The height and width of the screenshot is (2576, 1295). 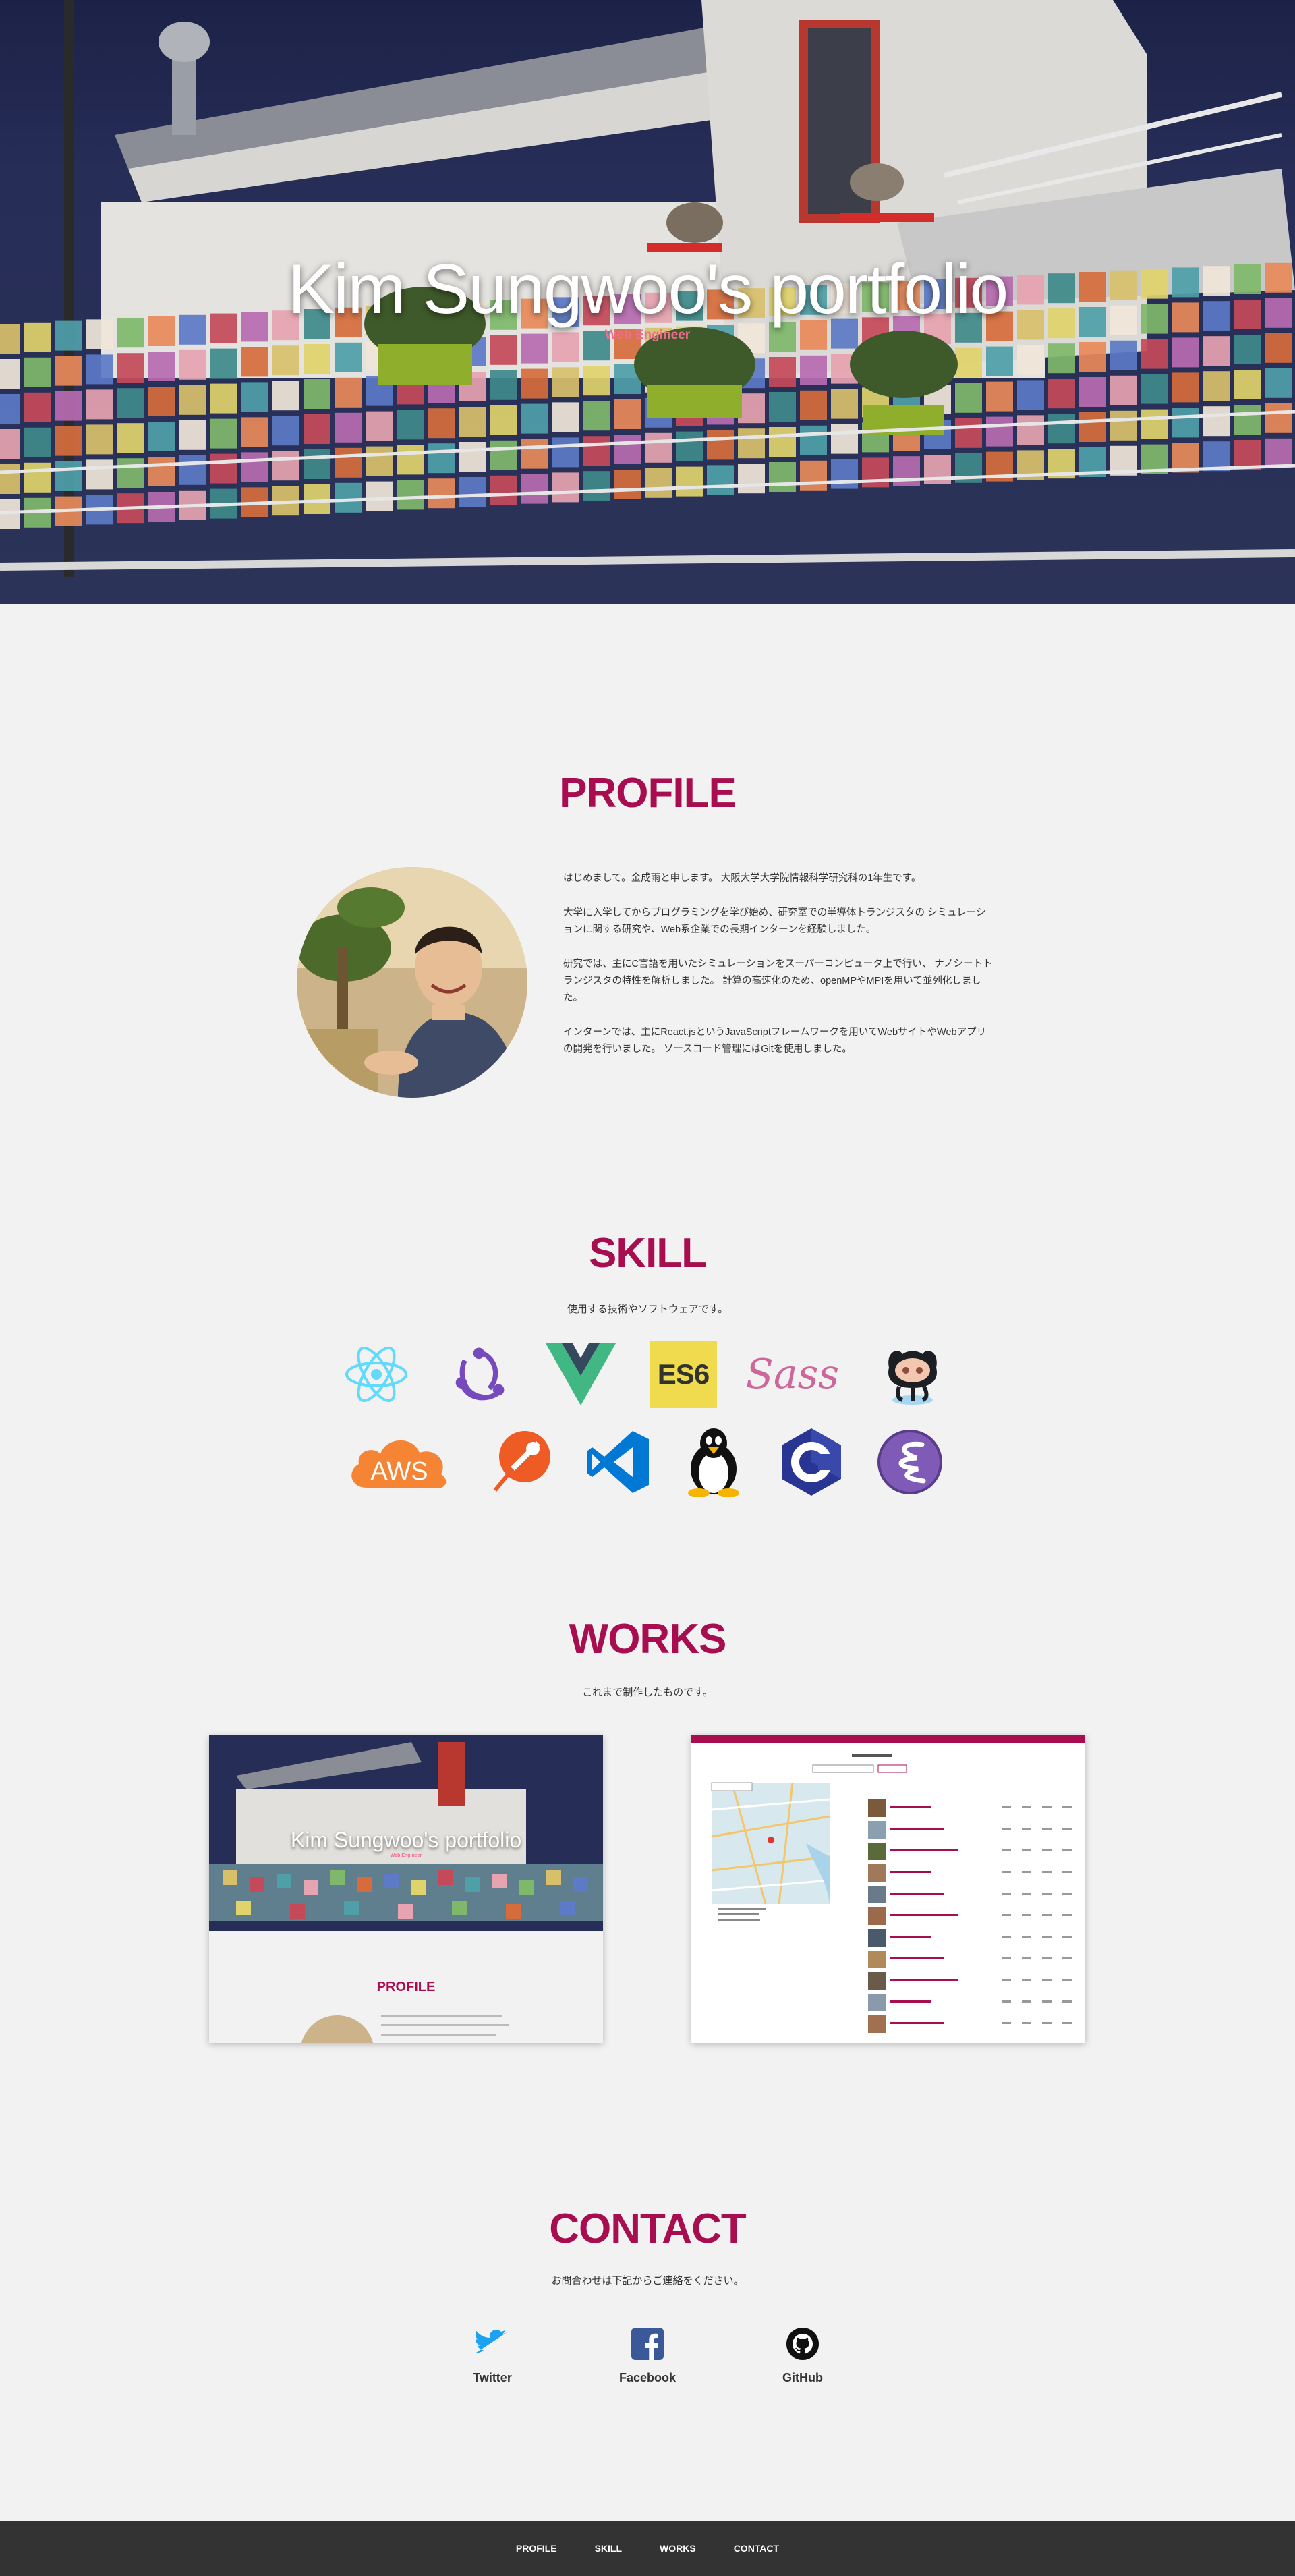 I want to click on works-heading: WORKS, so click(x=648, y=1639).